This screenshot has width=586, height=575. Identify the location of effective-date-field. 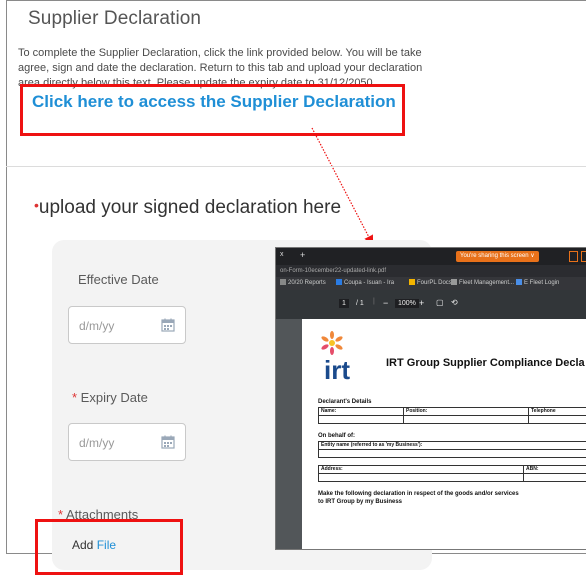
(127, 325).